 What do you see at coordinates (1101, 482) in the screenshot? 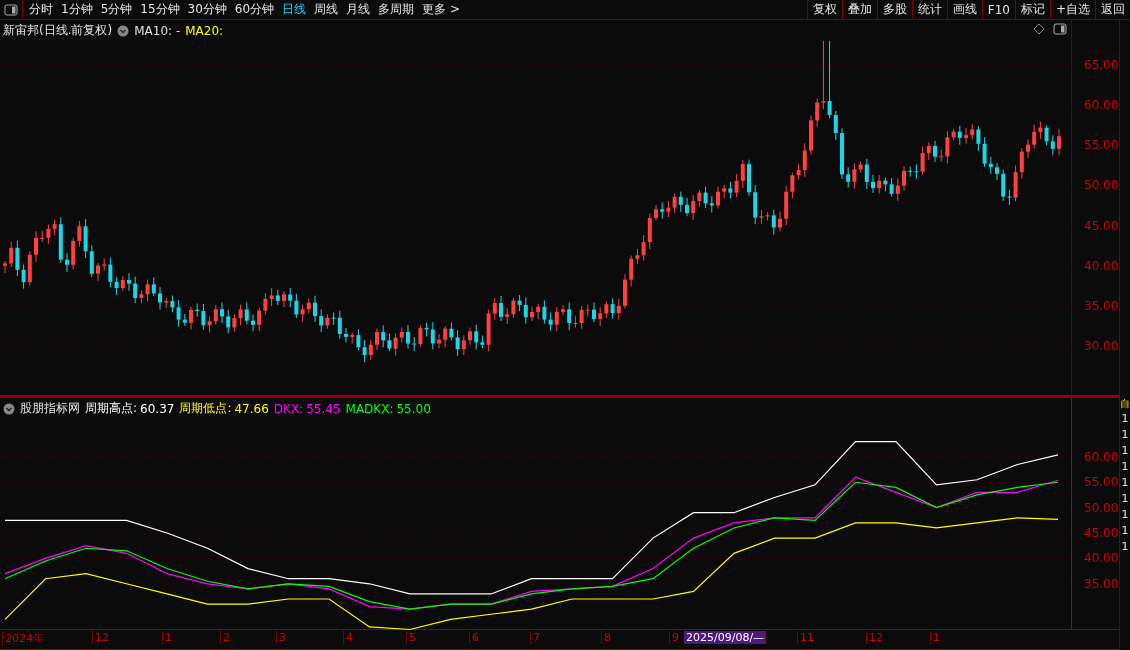
I see `indicator-axis-label: 55.00` at bounding box center [1101, 482].